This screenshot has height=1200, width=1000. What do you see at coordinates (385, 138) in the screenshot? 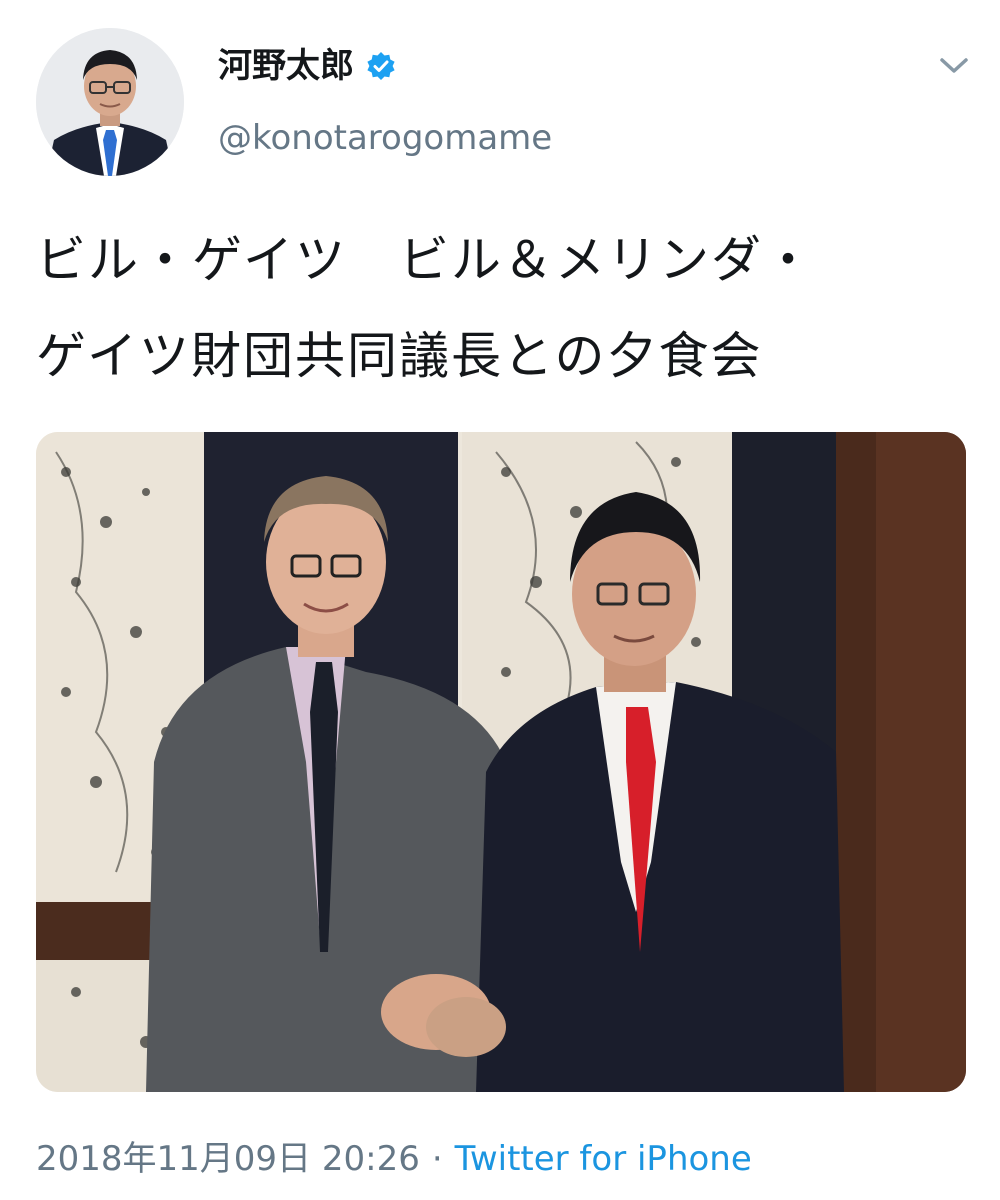
I see `user-handle: @konotarogomame` at bounding box center [385, 138].